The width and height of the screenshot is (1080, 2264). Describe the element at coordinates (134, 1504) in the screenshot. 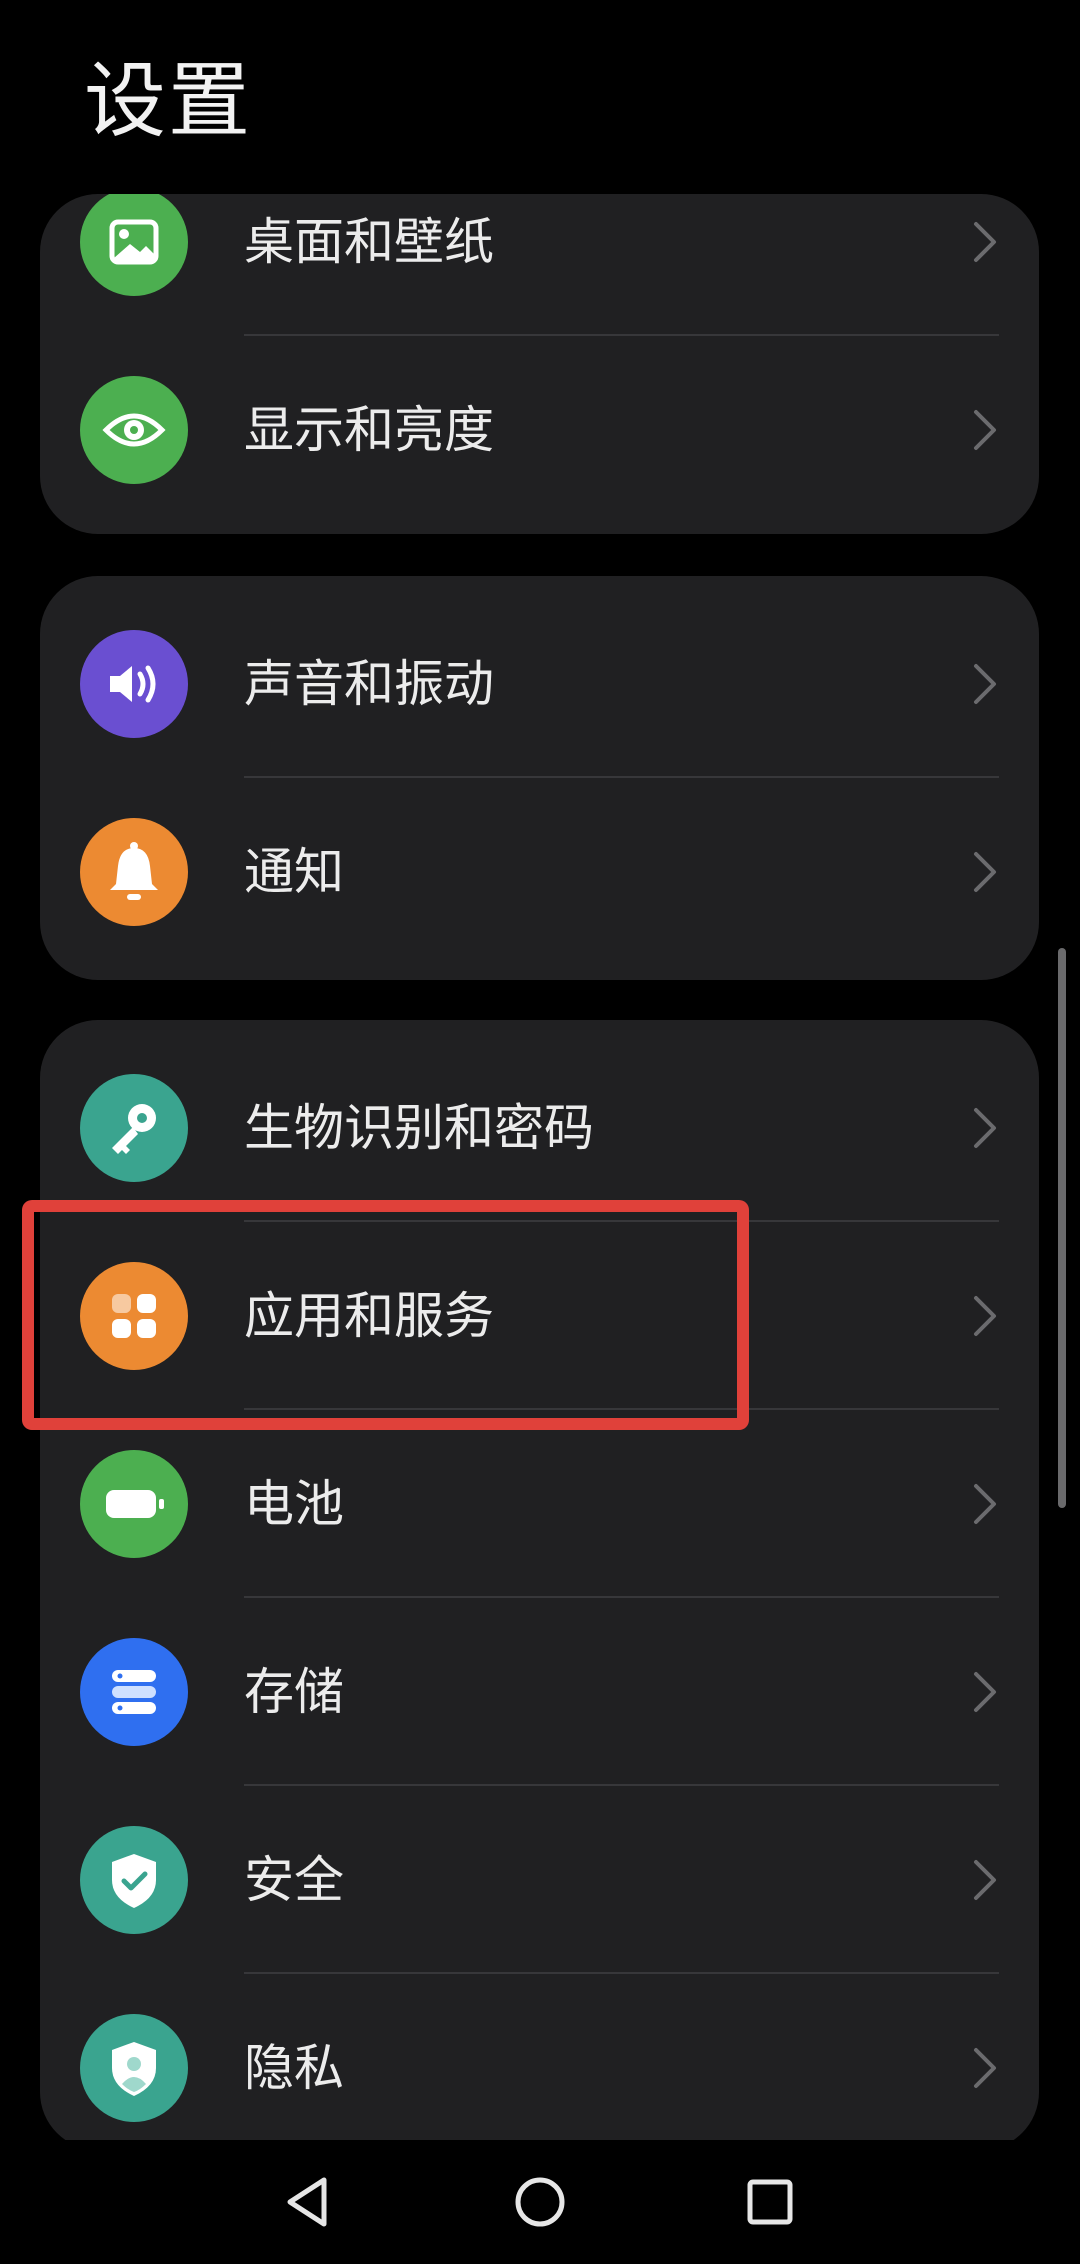

I see `battery-icon` at that location.